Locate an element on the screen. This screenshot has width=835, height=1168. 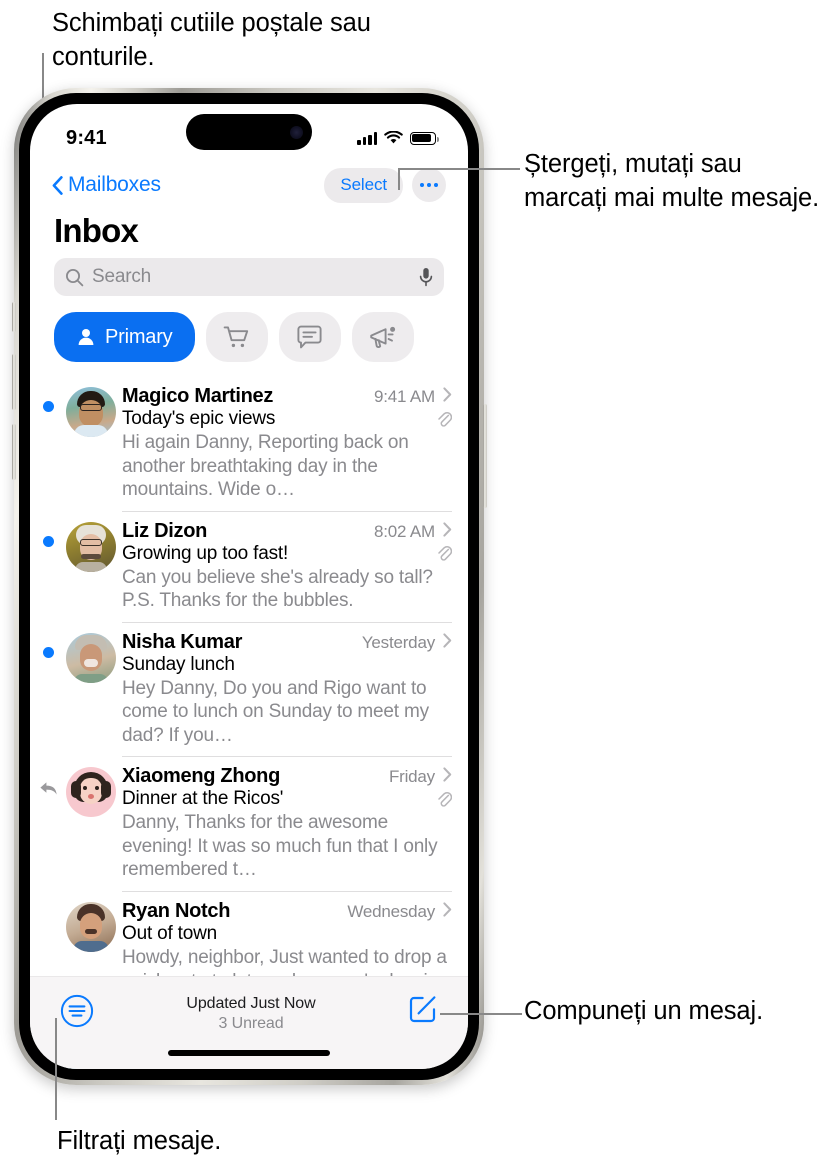
message-timestamp: 9:41 AM is located at coordinates (404, 396).